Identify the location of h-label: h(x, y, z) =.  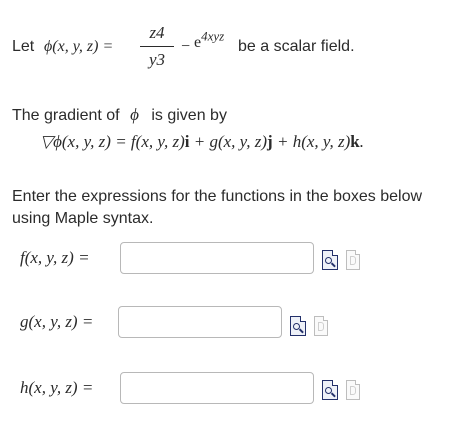
(57, 387).